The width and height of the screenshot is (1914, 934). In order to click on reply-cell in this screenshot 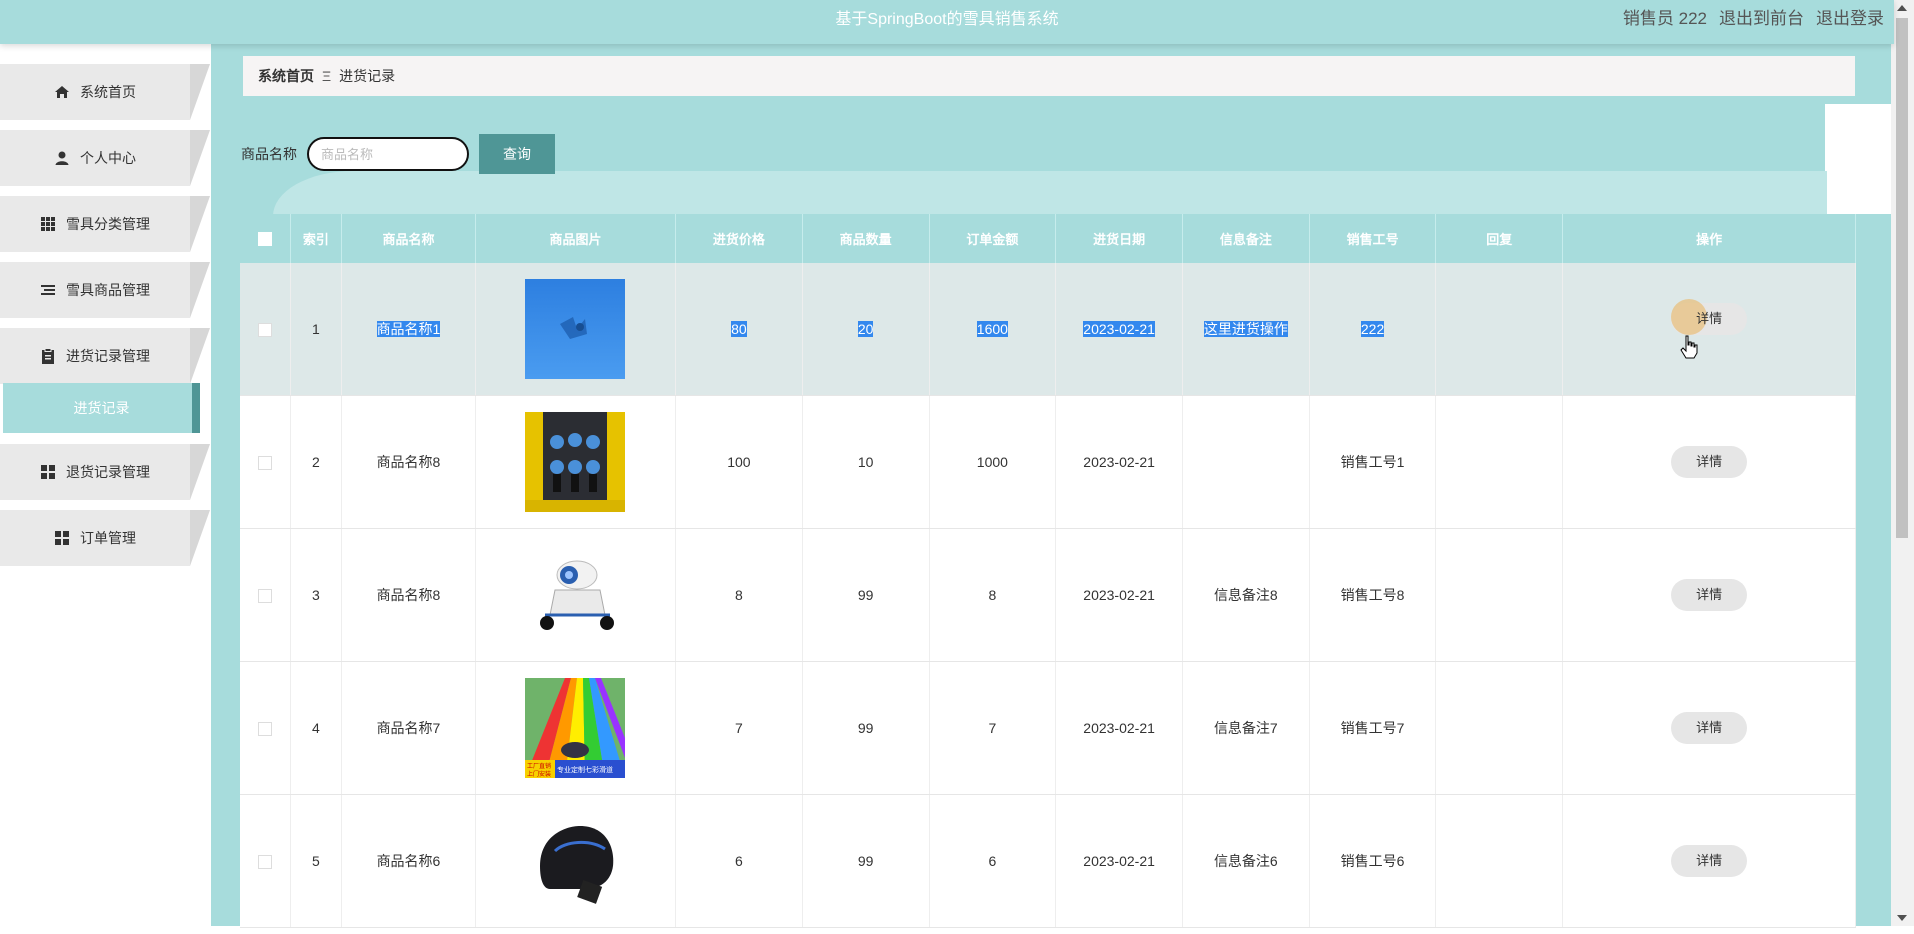, I will do `click(1499, 462)`.